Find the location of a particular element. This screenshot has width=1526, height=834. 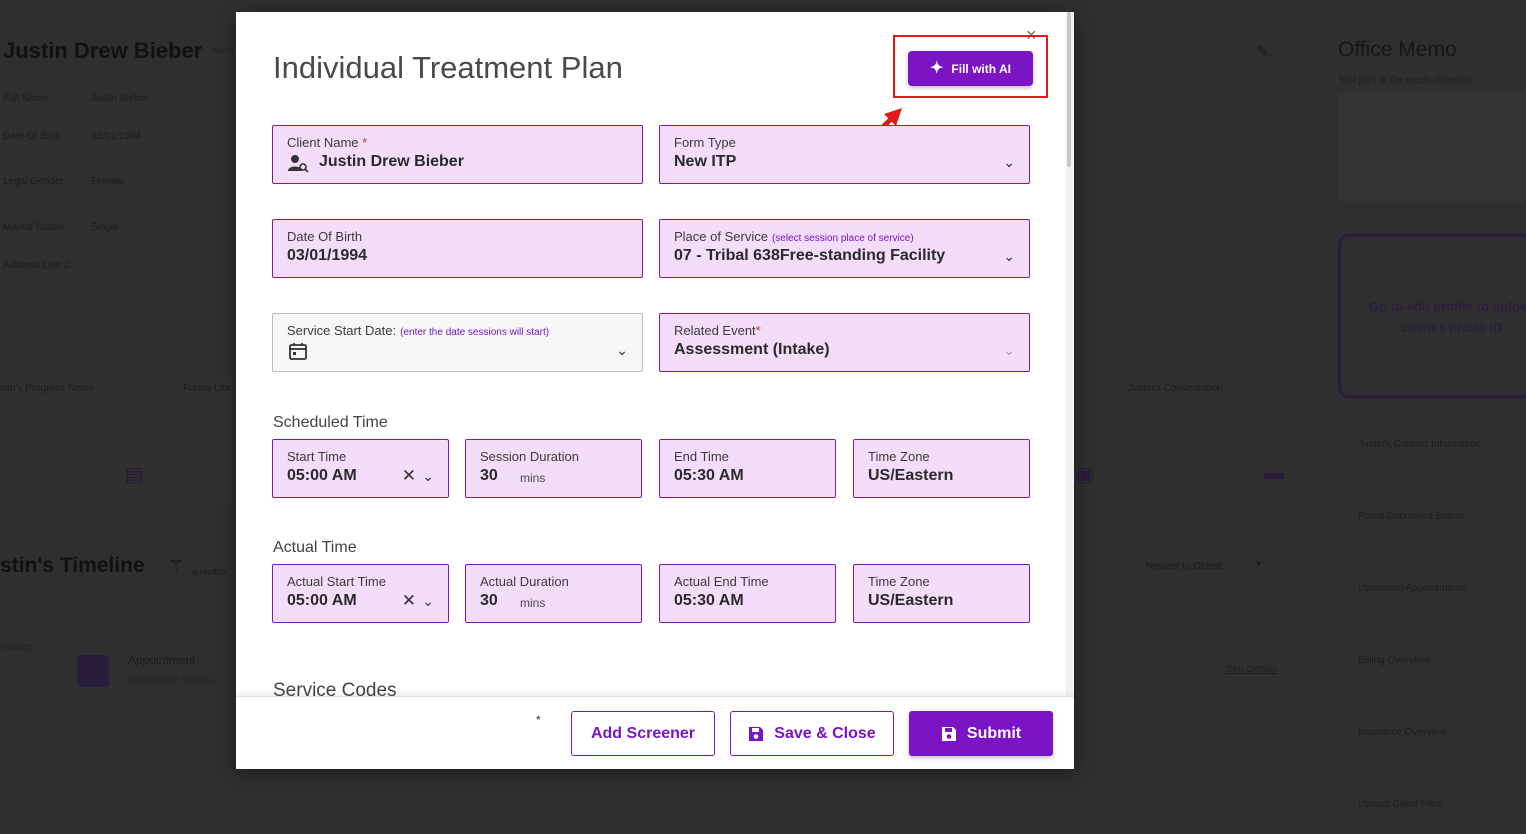

label-text: Service Start Date: is located at coordinates (342, 330).